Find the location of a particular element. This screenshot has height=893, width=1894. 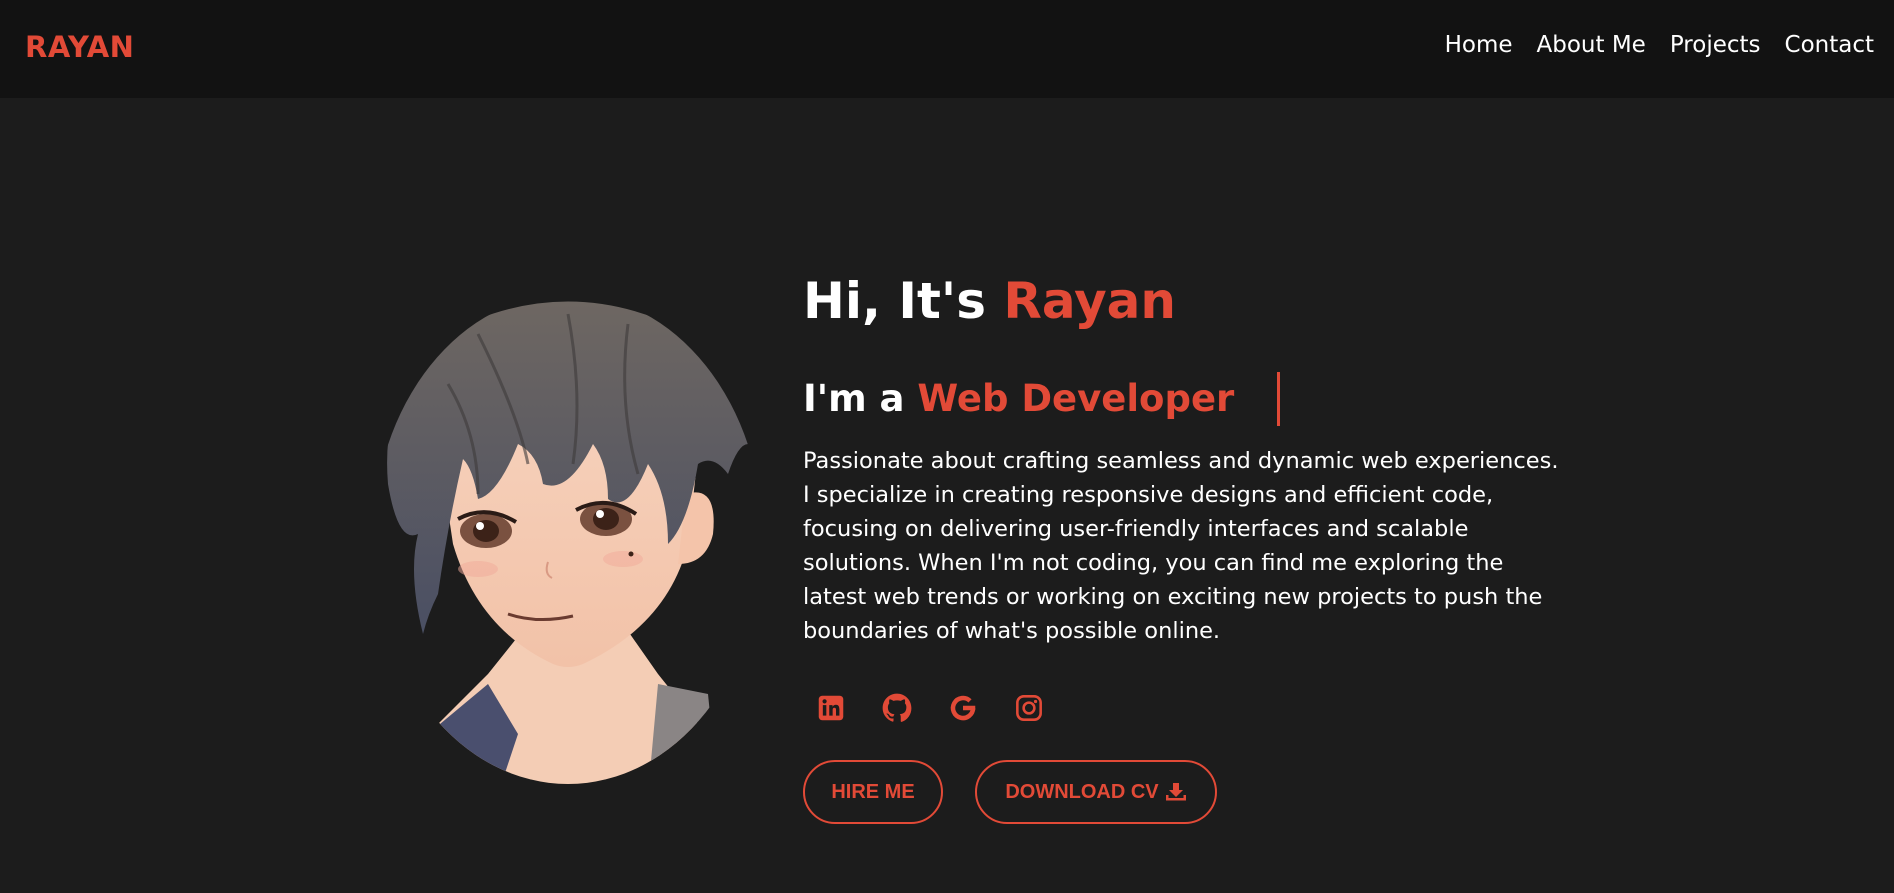

linkedin-link is located at coordinates (831, 708).